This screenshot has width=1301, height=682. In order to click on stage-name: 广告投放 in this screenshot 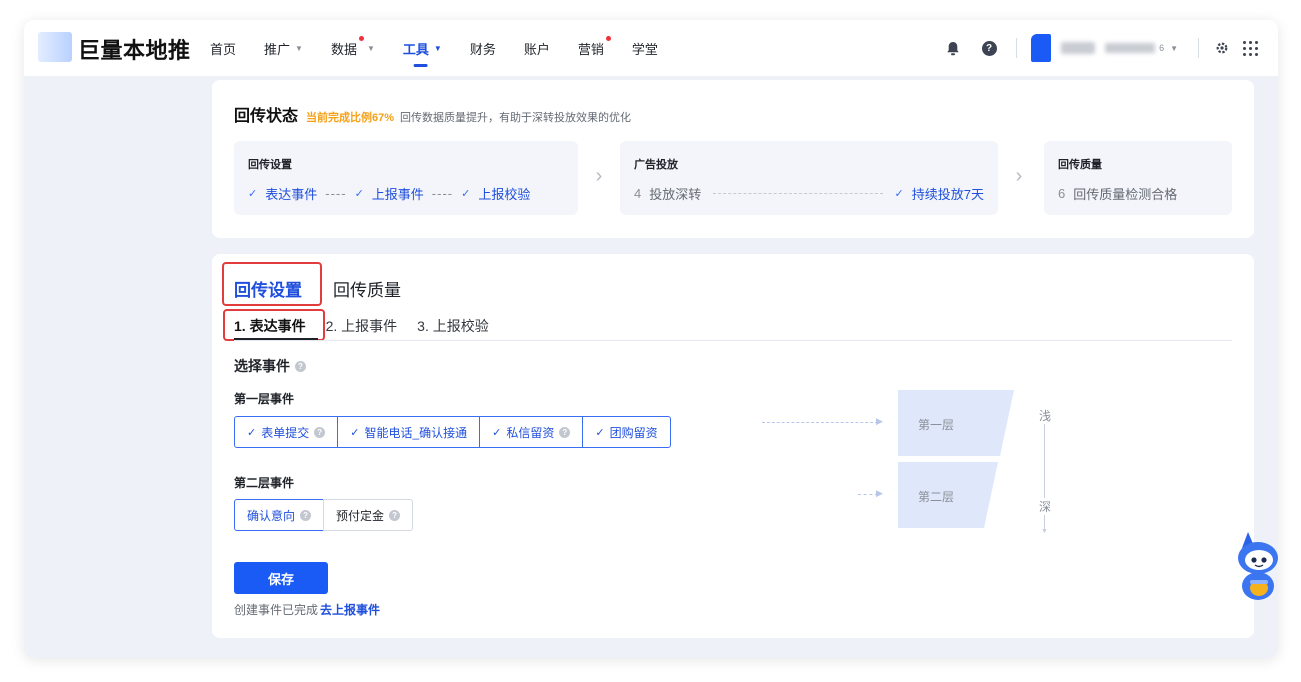, I will do `click(656, 165)`.